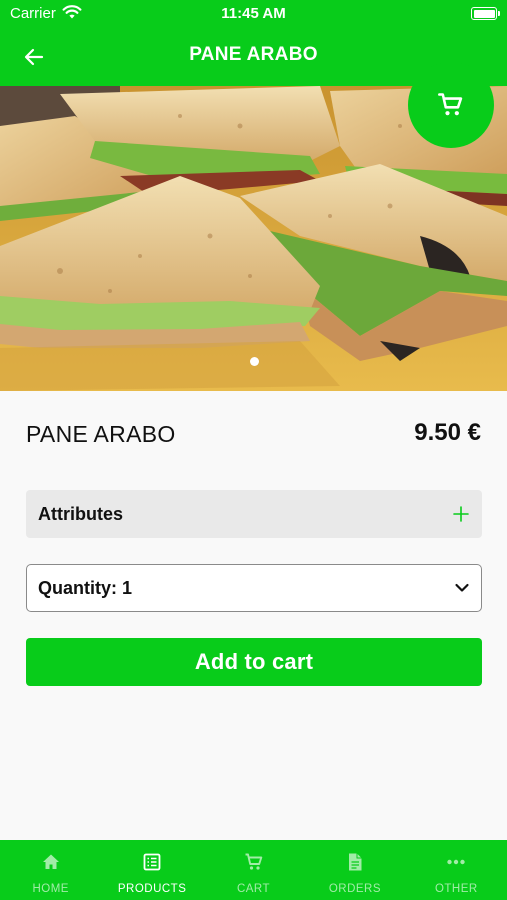 The height and width of the screenshot is (900, 507). Describe the element at coordinates (254, 588) in the screenshot. I see `quantity-select: Quantity: 1` at that location.